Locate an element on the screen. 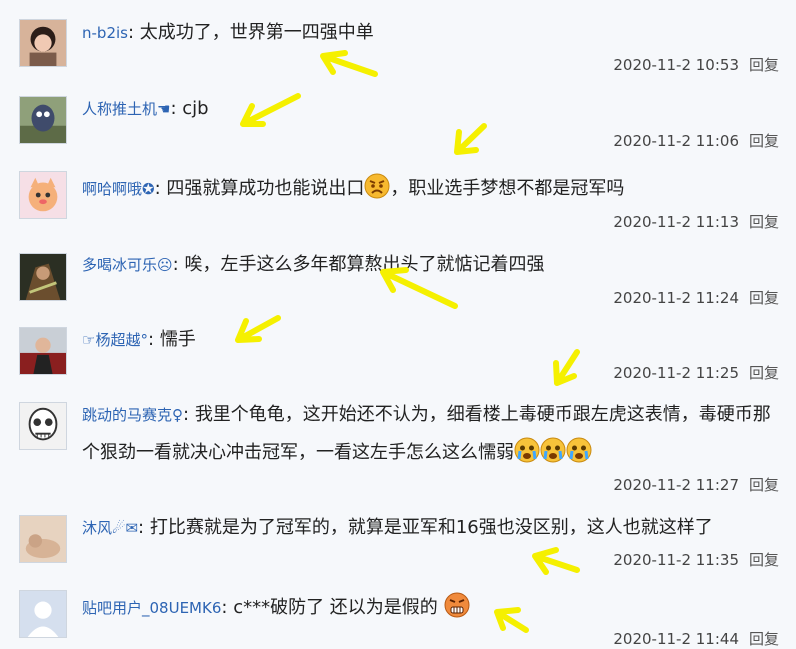 The height and width of the screenshot is (649, 796). comment-meta: 2020-11-2 11:13 回复 is located at coordinates (696, 221).